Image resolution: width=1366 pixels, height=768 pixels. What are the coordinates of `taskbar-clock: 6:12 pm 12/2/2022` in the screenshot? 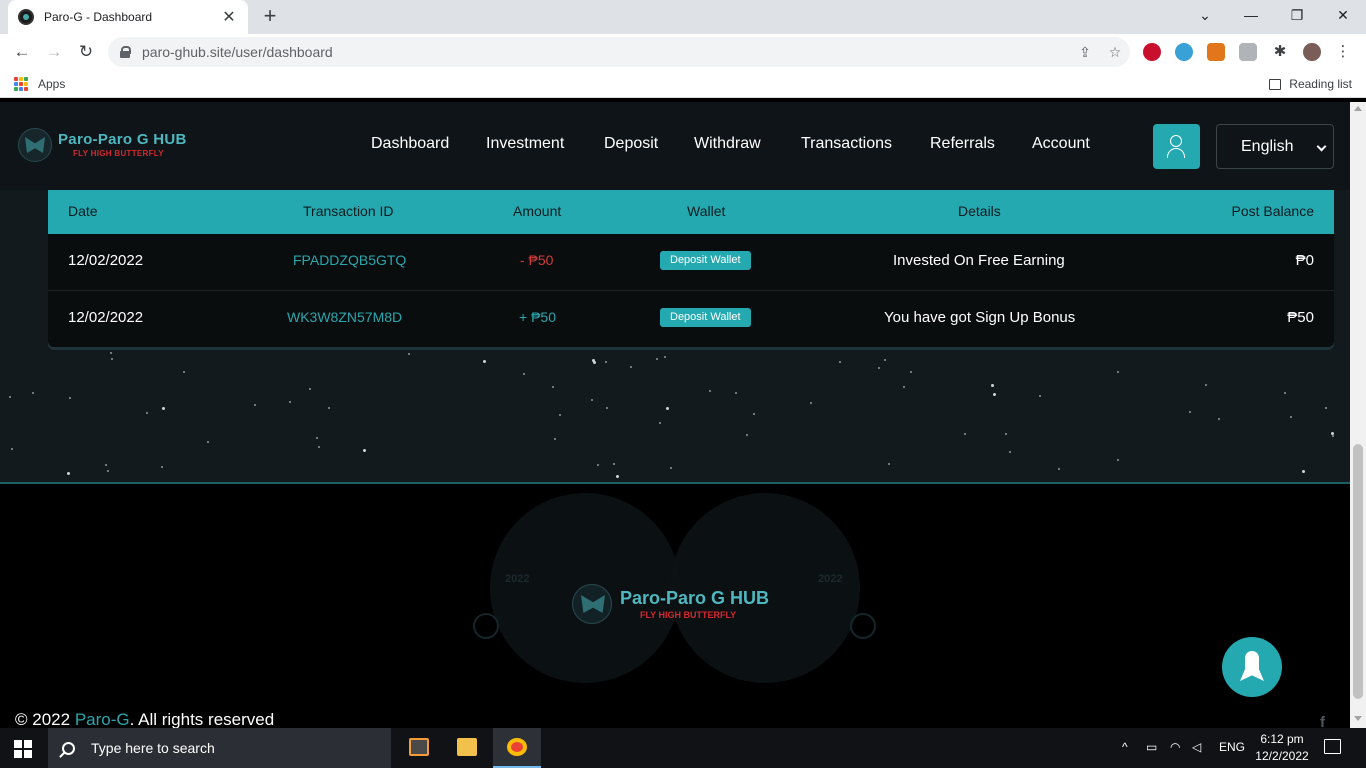 It's located at (1282, 748).